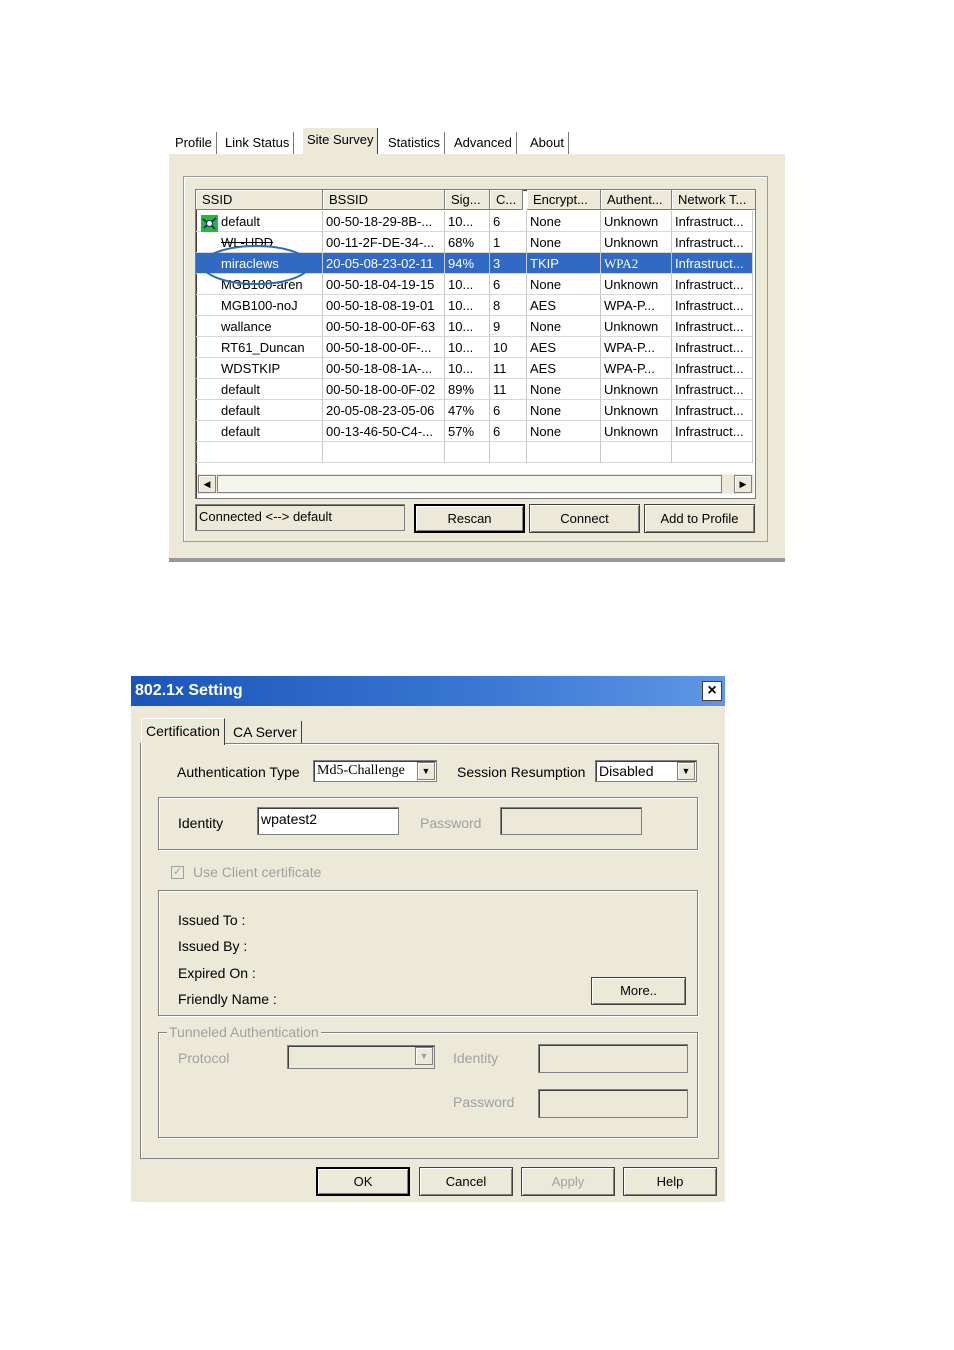 The height and width of the screenshot is (1350, 954). Describe the element at coordinates (483, 143) in the screenshot. I see `tab-advanced: Advanced` at that location.